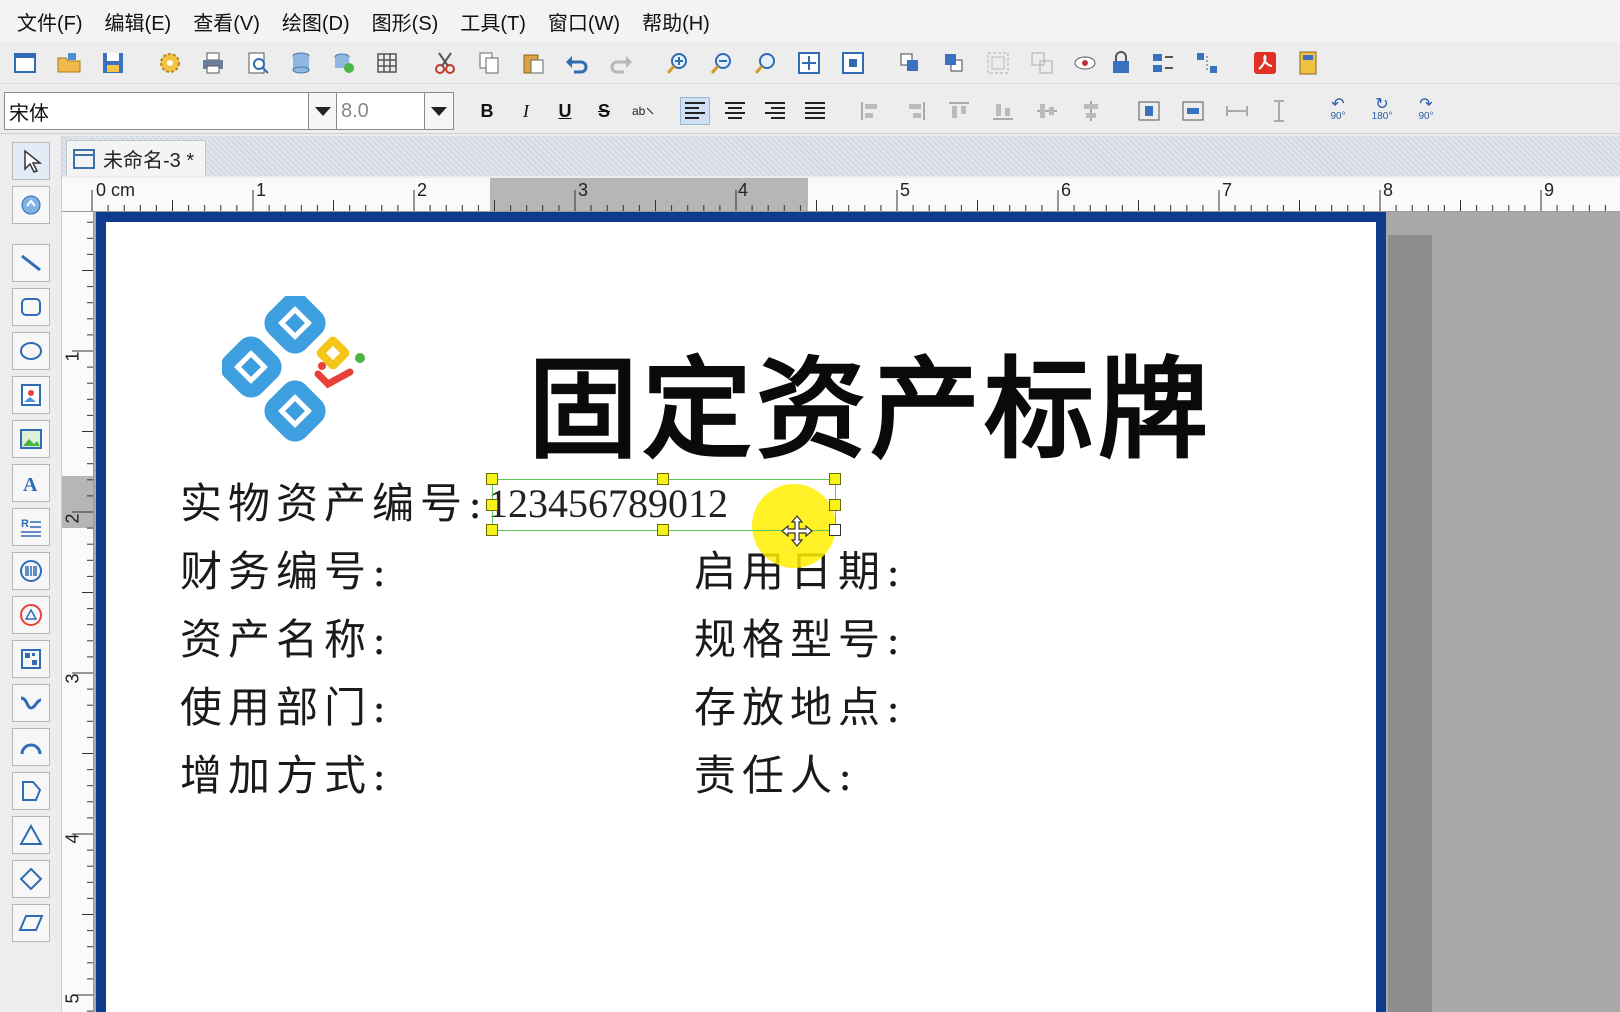 The image size is (1620, 1012). Describe the element at coordinates (776, 772) in the screenshot. I see `field-responsible-person-label: 责任人:` at that location.